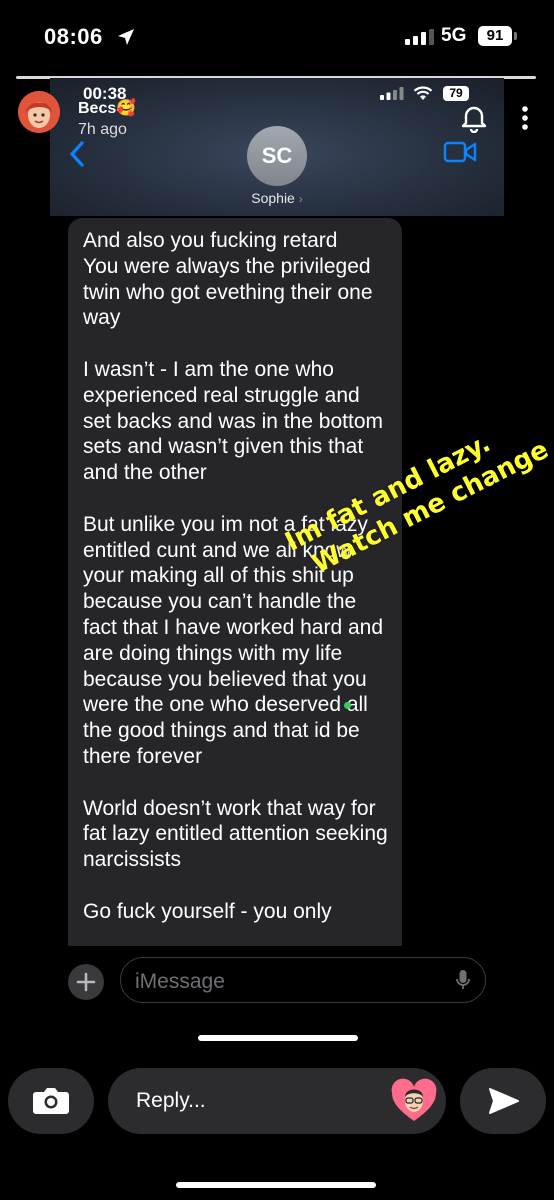  Describe the element at coordinates (454, 35) in the screenshot. I see `network-type: 5G` at that location.